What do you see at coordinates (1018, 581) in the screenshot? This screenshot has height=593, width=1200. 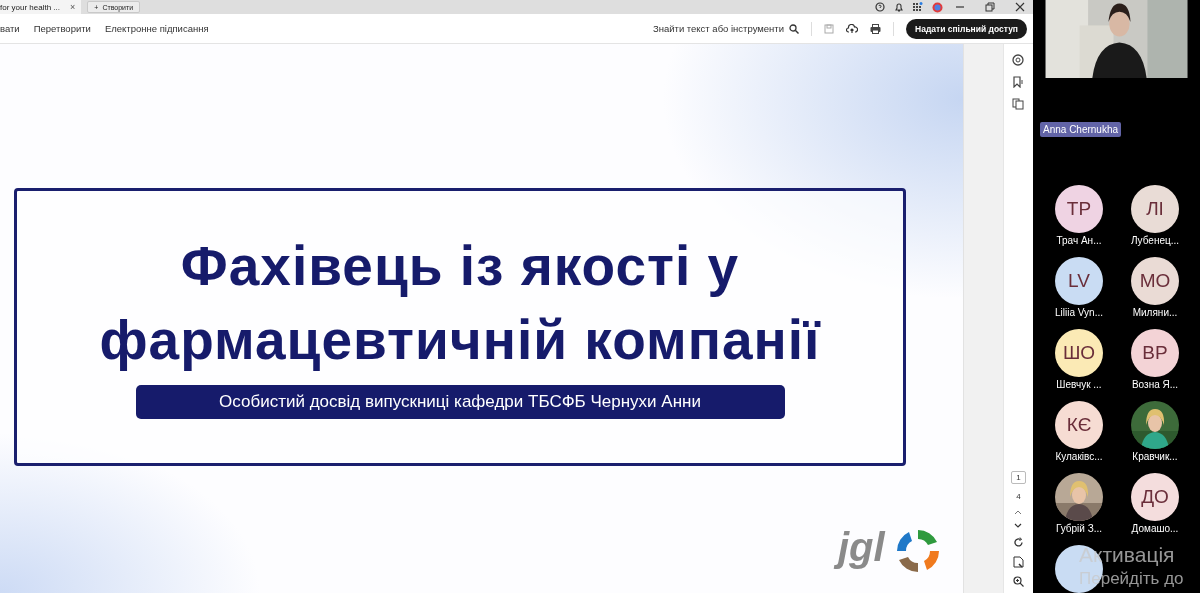 I see `zoom-in-icon` at bounding box center [1018, 581].